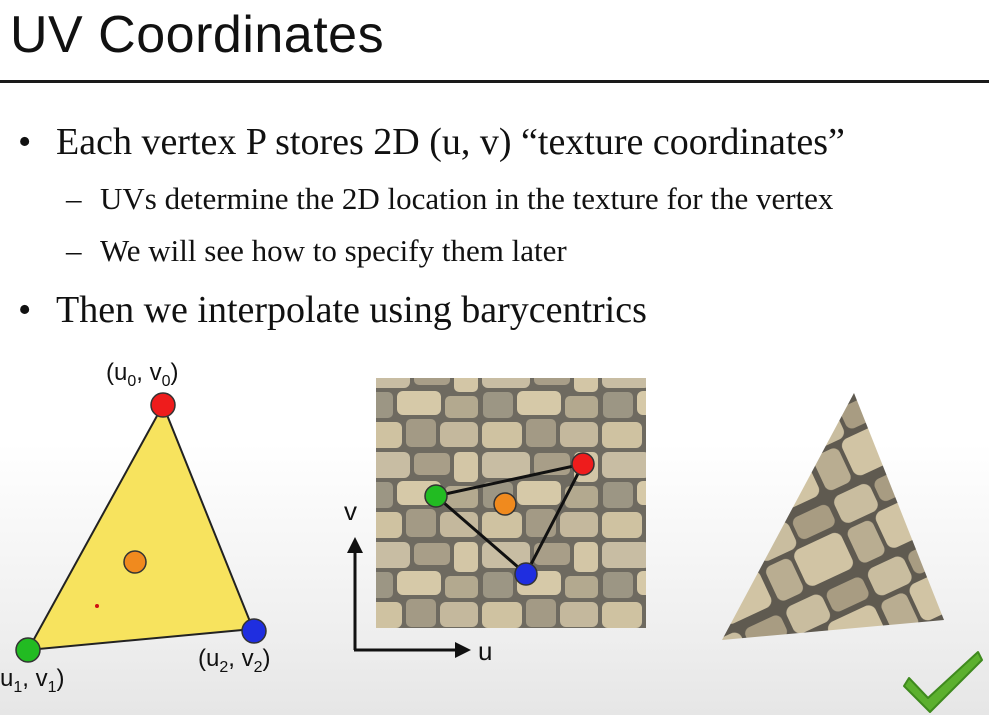  I want to click on u-axis-label: u, so click(485, 651).